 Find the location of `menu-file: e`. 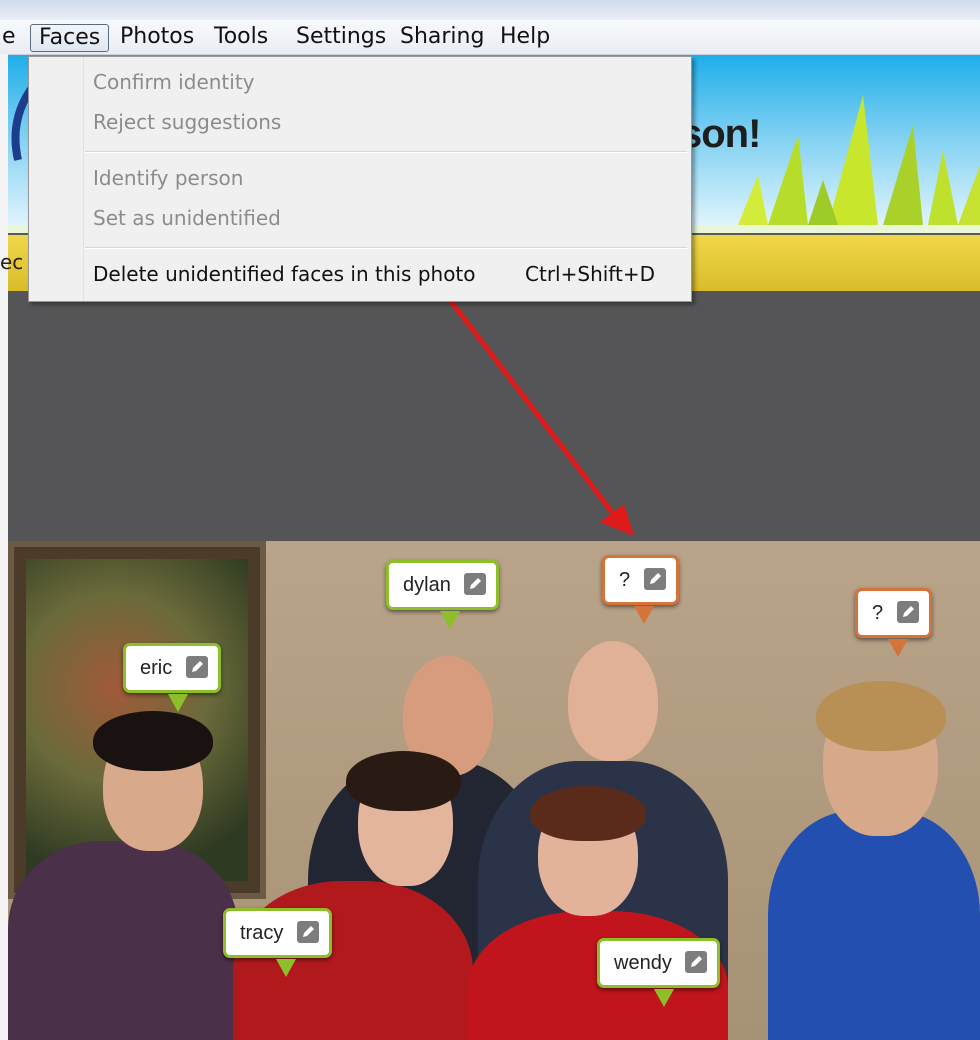

menu-file: e is located at coordinates (12, 37).